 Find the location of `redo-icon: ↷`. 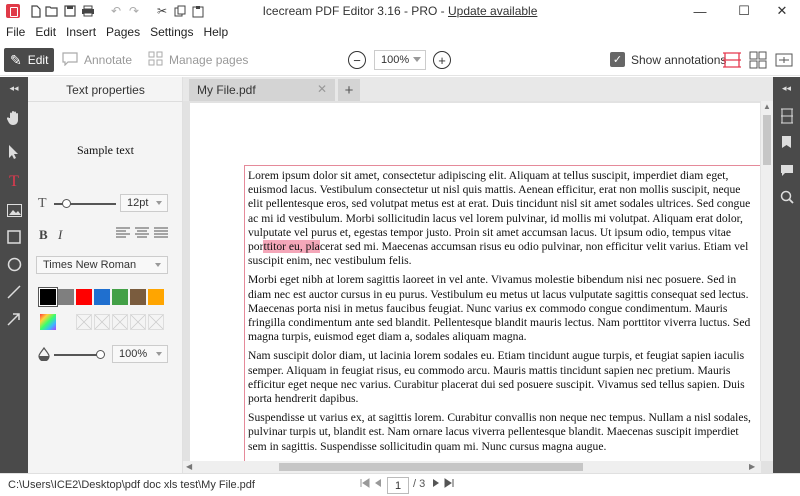

redo-icon: ↷ is located at coordinates (134, 11).